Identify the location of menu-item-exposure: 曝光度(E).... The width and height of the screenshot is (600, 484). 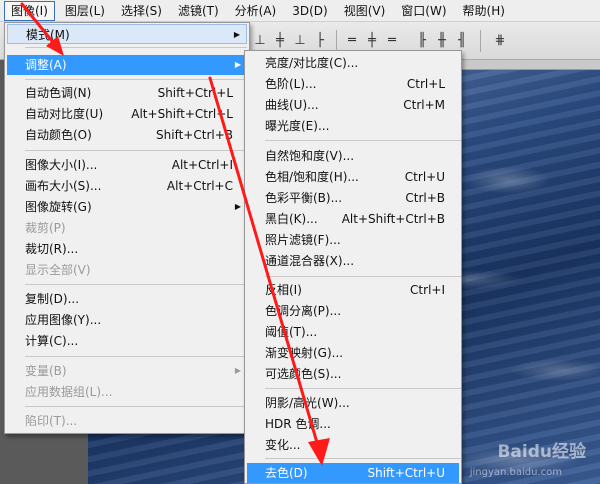
(353, 126).